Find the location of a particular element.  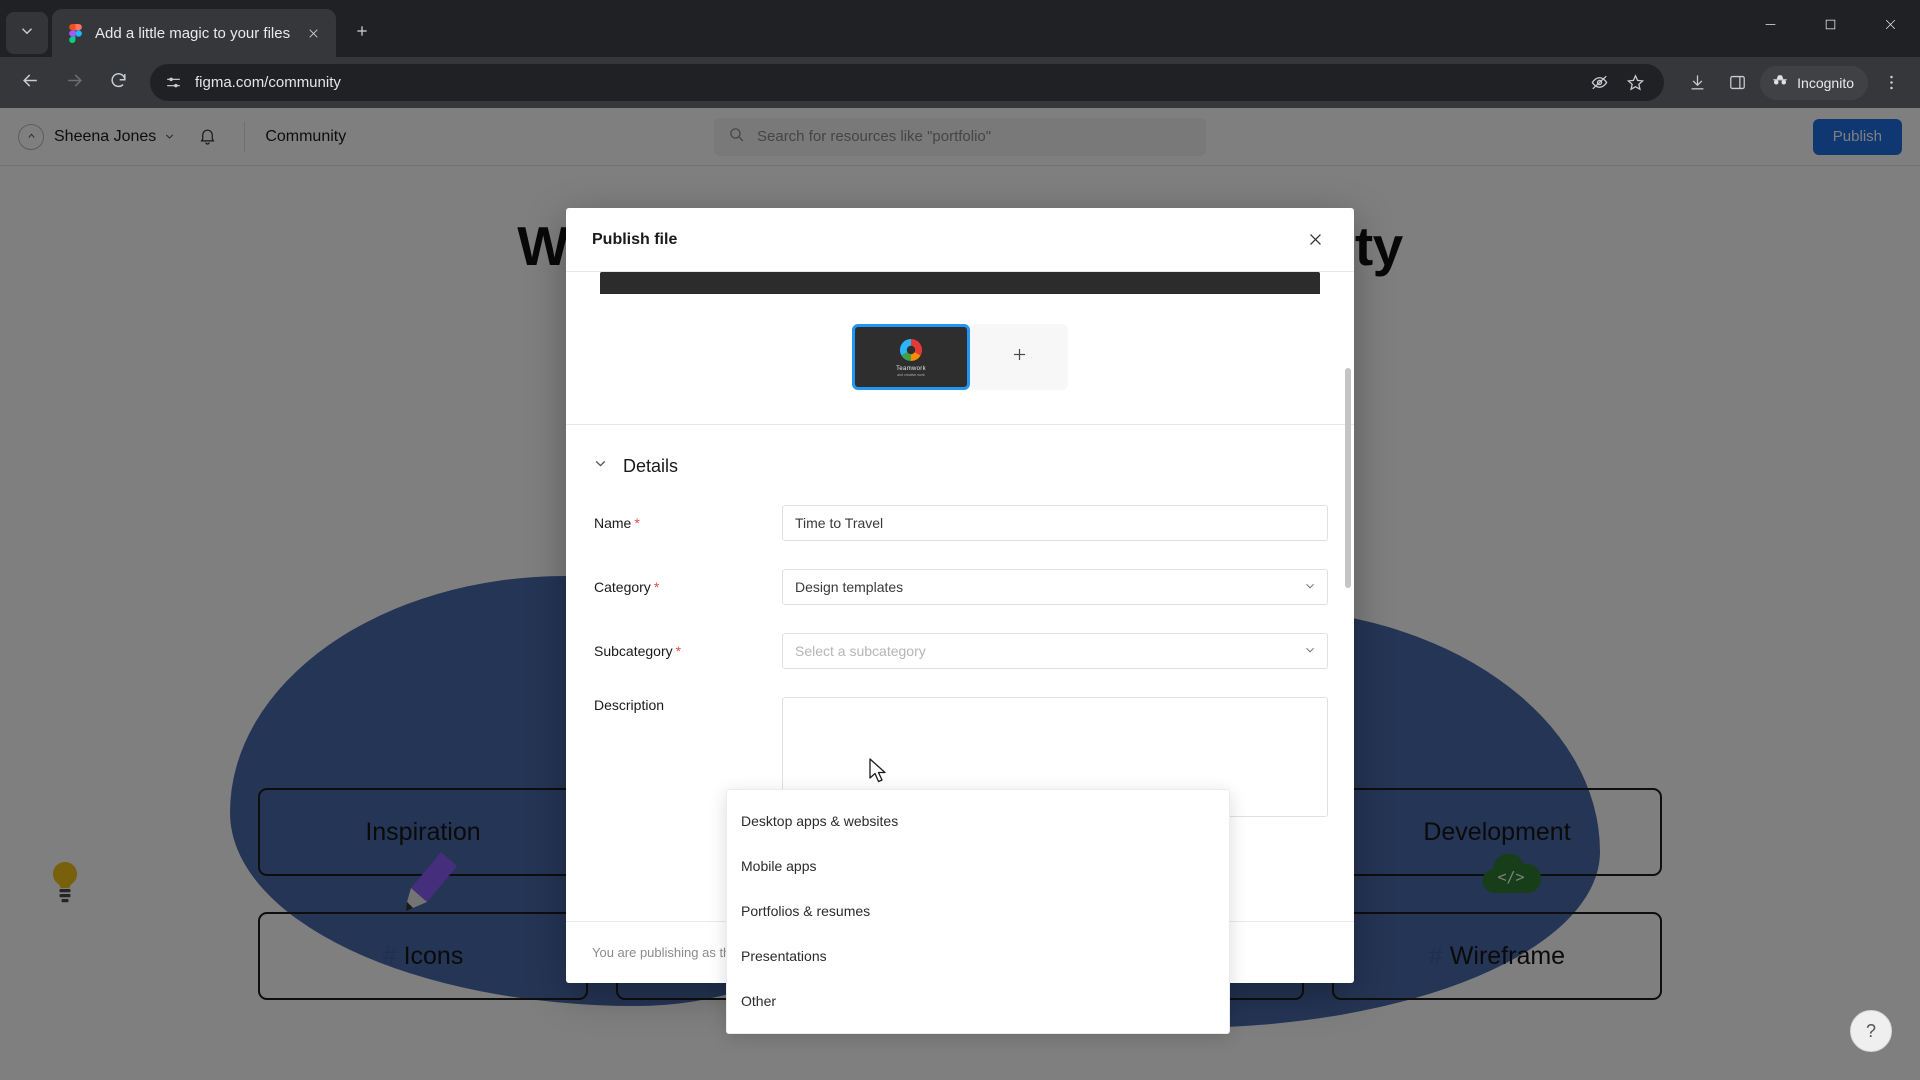

site-settings-icon is located at coordinates (173, 82).